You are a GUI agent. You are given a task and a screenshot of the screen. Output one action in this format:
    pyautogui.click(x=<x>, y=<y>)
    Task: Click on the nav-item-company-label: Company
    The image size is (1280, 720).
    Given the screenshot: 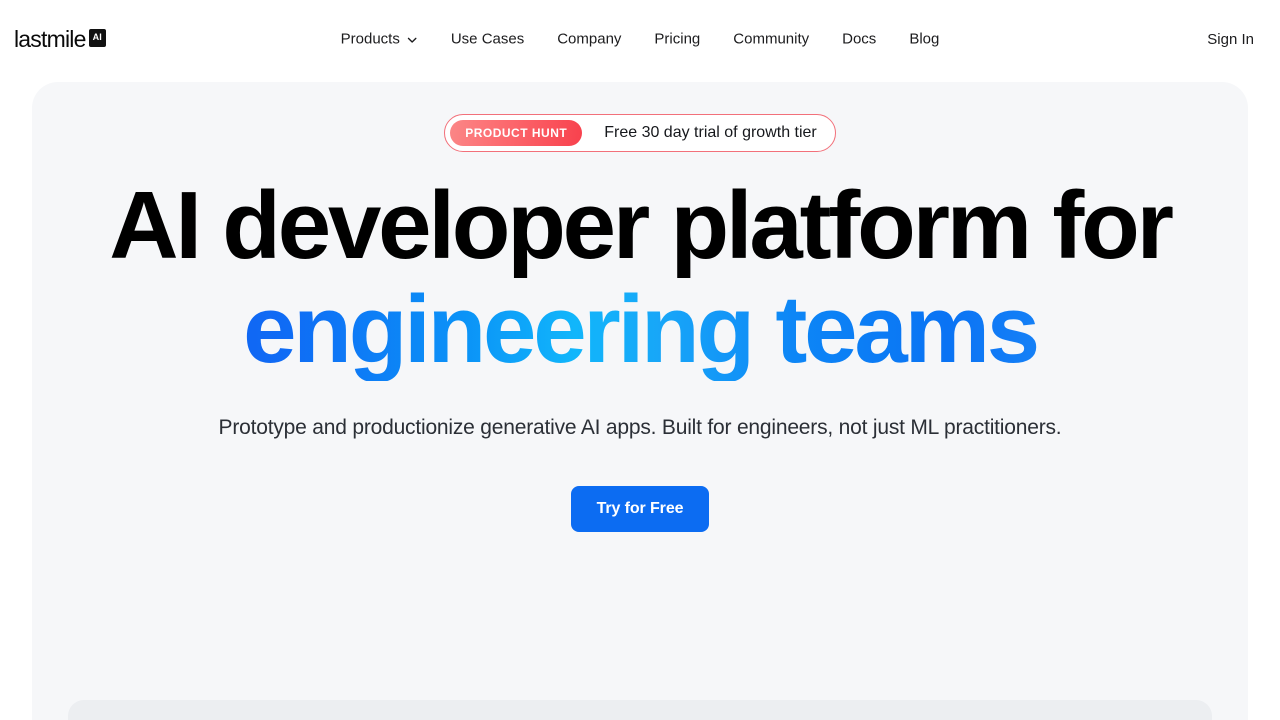 What is the action you would take?
    pyautogui.click(x=589, y=39)
    